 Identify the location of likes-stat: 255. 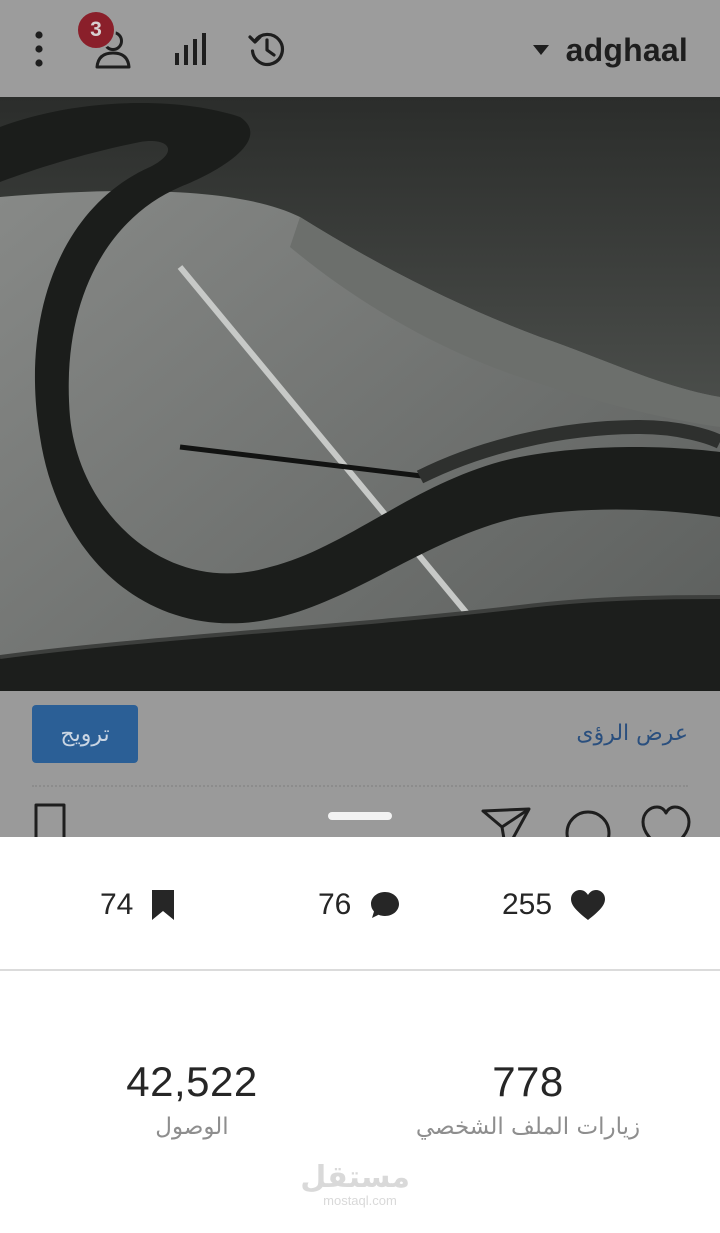
(554, 905).